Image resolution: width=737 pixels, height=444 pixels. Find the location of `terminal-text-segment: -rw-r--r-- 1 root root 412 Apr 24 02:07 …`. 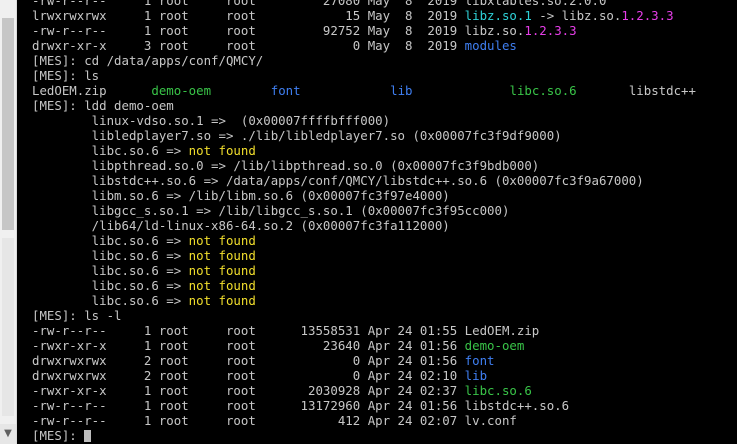

terminal-text-segment: -rw-r--r-- 1 root root 412 Apr 24 02:07 … is located at coordinates (274, 420).